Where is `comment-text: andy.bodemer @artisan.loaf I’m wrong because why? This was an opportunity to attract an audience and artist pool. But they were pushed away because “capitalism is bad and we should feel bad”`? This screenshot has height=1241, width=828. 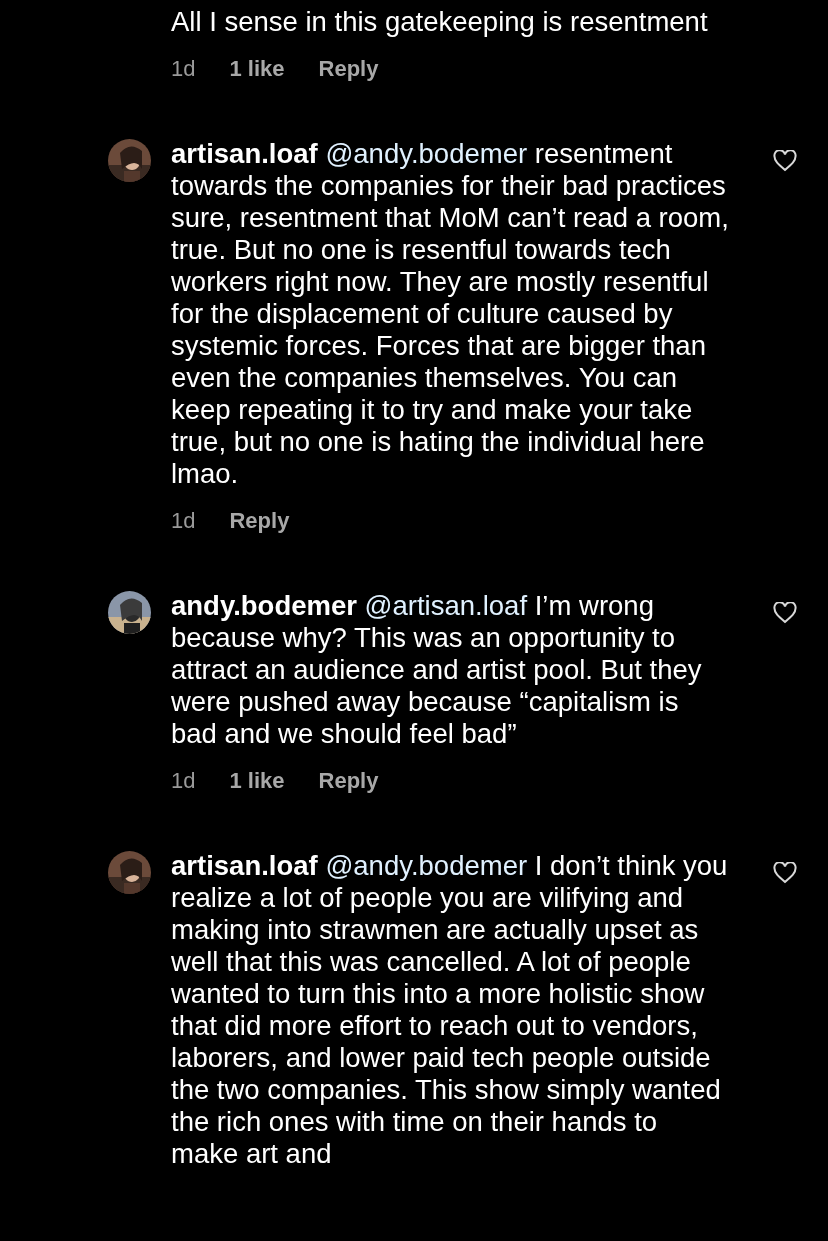 comment-text: andy.bodemer @artisan.loaf I’m wrong because why? This was an opportunity to attract an audience and artist pool. But they were pushed away because “capitalism is bad and we should feel bad” is located at coordinates (437, 670).